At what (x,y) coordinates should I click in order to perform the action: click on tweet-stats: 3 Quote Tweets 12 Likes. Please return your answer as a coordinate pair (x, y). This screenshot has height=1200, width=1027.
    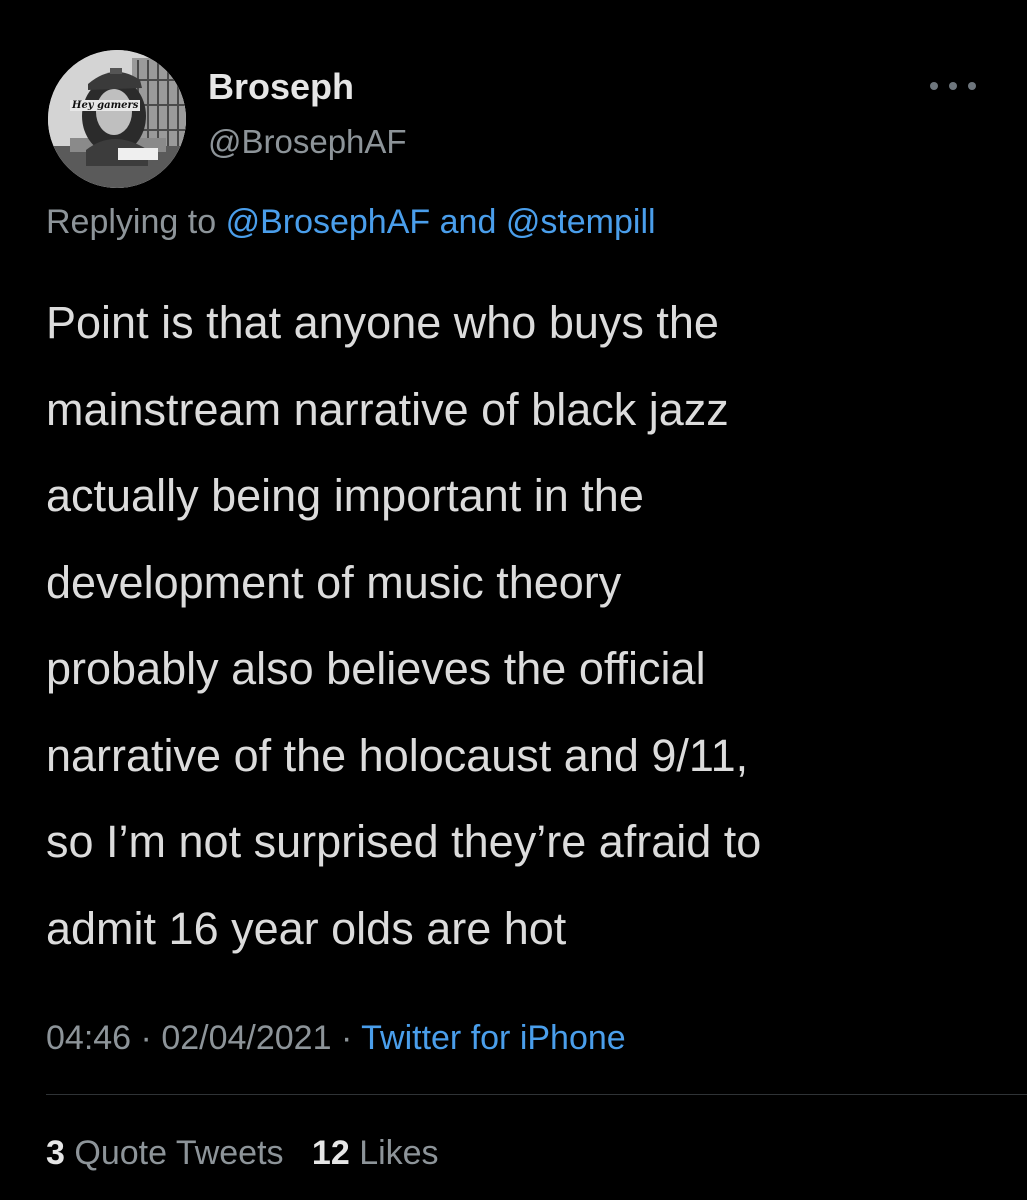
    Looking at the image, I should click on (242, 1153).